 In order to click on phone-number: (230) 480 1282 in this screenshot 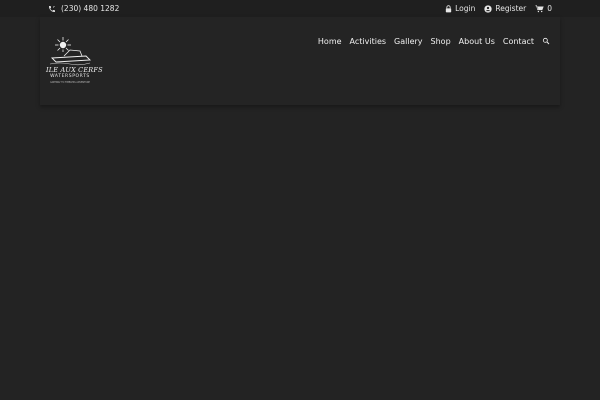, I will do `click(90, 8)`.